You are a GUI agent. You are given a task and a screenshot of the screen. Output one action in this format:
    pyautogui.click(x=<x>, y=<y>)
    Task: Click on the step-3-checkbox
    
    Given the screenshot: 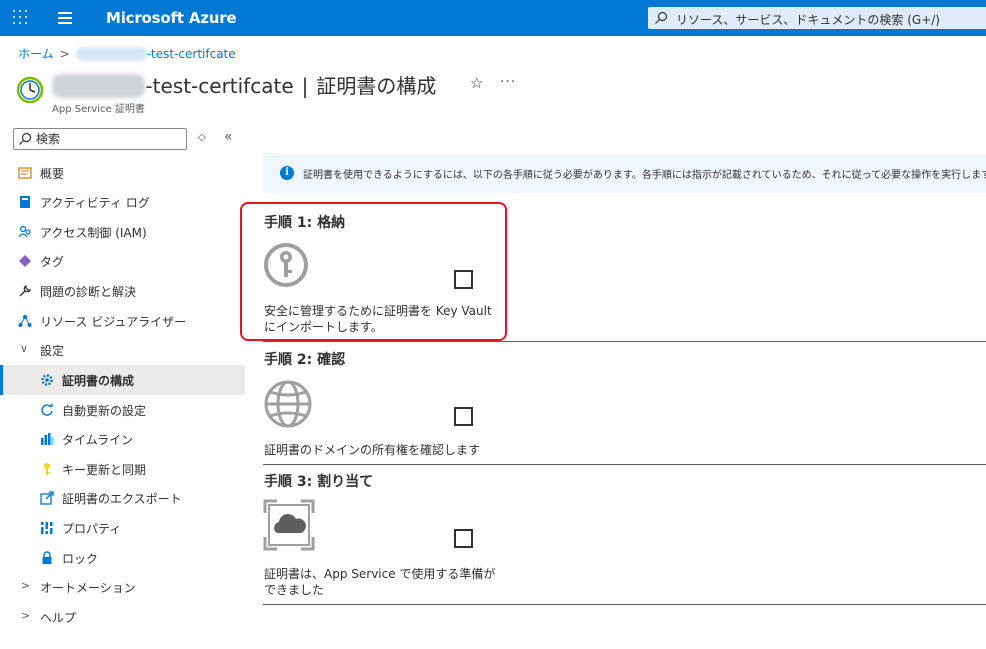 What is the action you would take?
    pyautogui.click(x=463, y=538)
    